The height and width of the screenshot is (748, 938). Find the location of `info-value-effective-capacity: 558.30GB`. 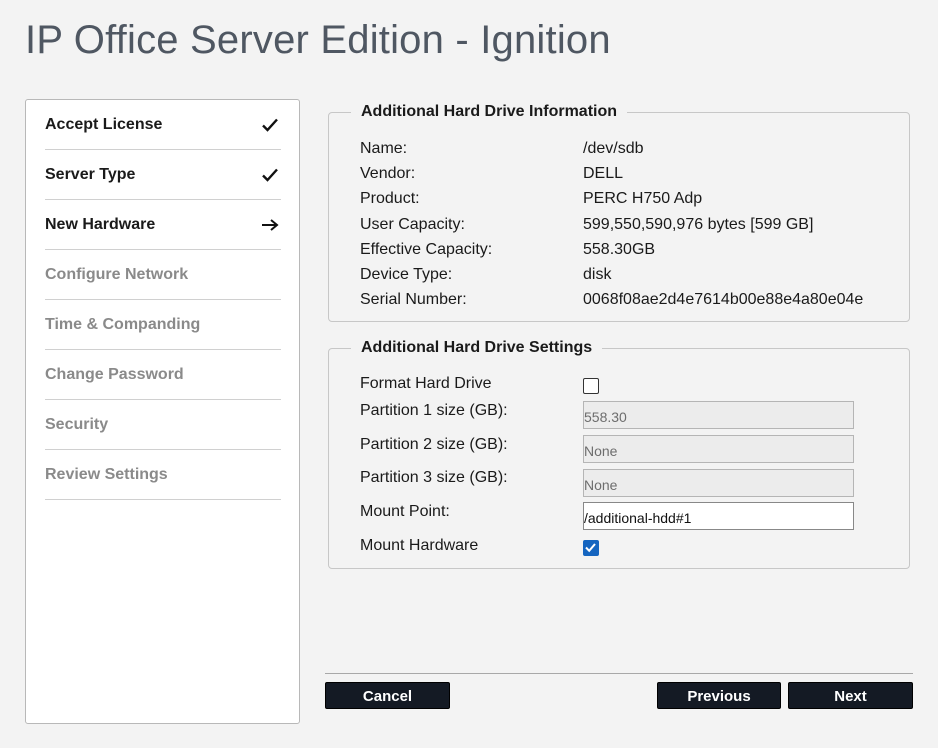

info-value-effective-capacity: 558.30GB is located at coordinates (619, 249).